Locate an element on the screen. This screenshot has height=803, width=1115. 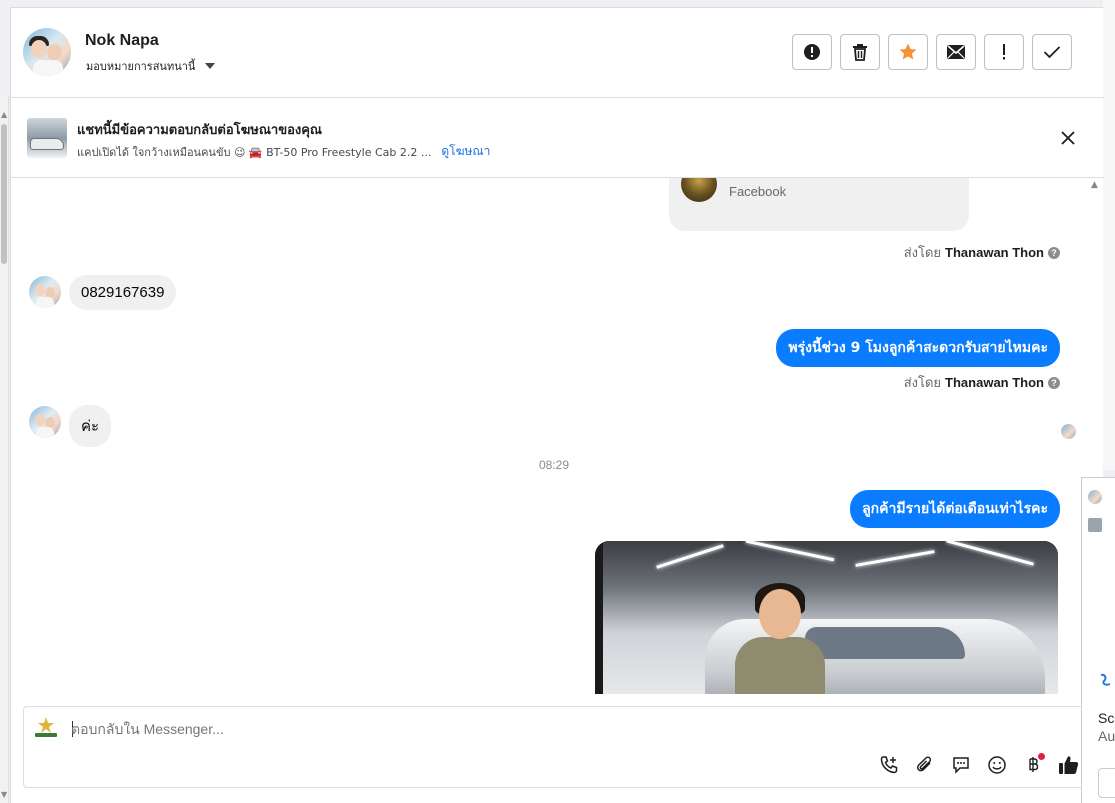
page-logo is located at coordinates (699, 190).